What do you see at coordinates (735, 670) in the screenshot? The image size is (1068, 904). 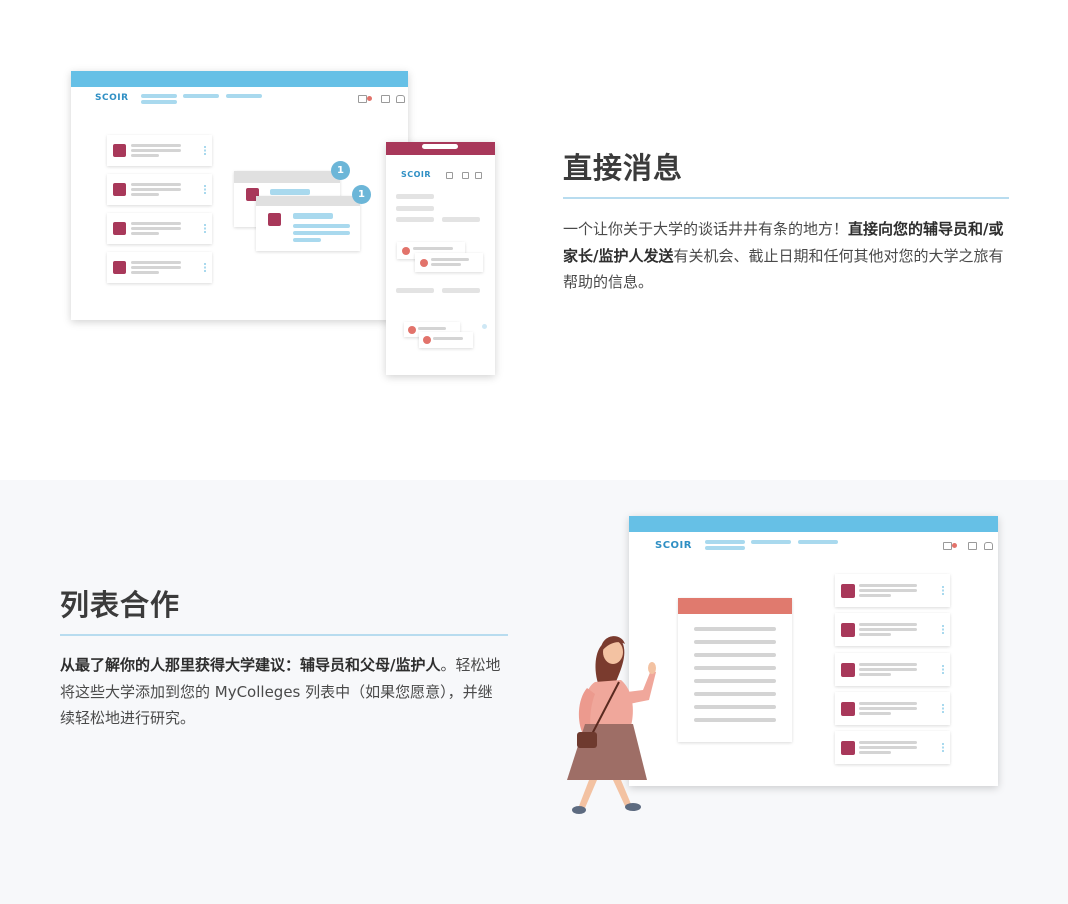 I see `college-list-panel` at bounding box center [735, 670].